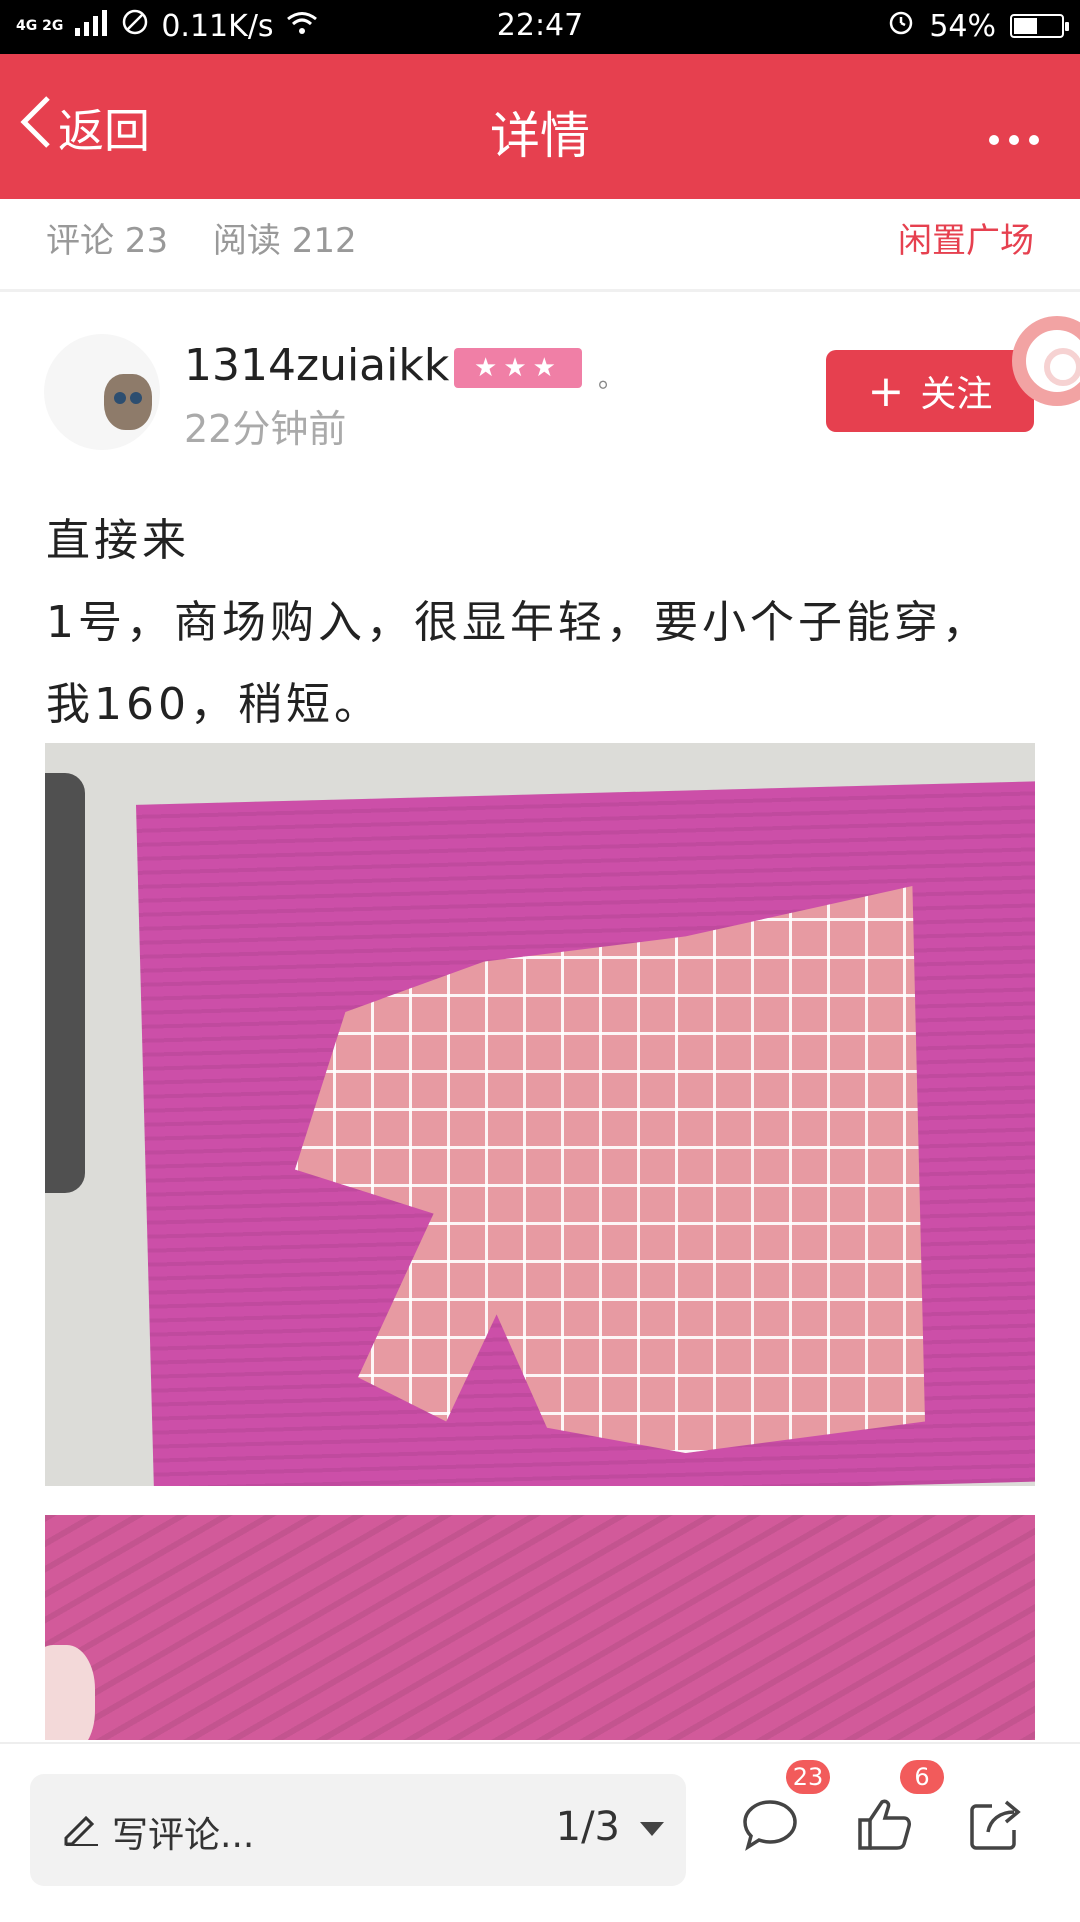 The image size is (1080, 1922). Describe the element at coordinates (956, 394) in the screenshot. I see `follow-label: 关注` at that location.